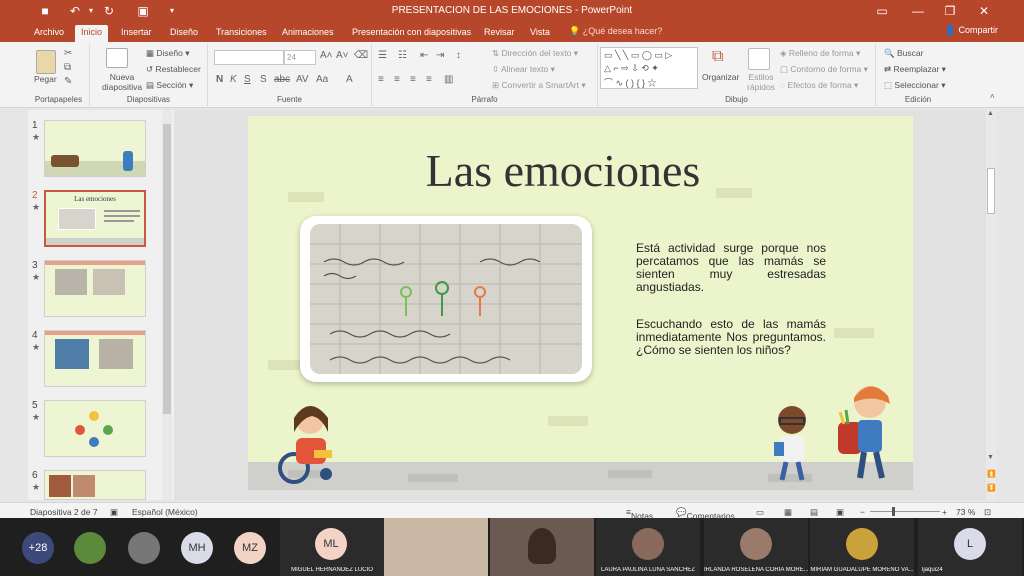  Describe the element at coordinates (788, 512) in the screenshot. I see `slide-sorter-icon: ▦` at that location.